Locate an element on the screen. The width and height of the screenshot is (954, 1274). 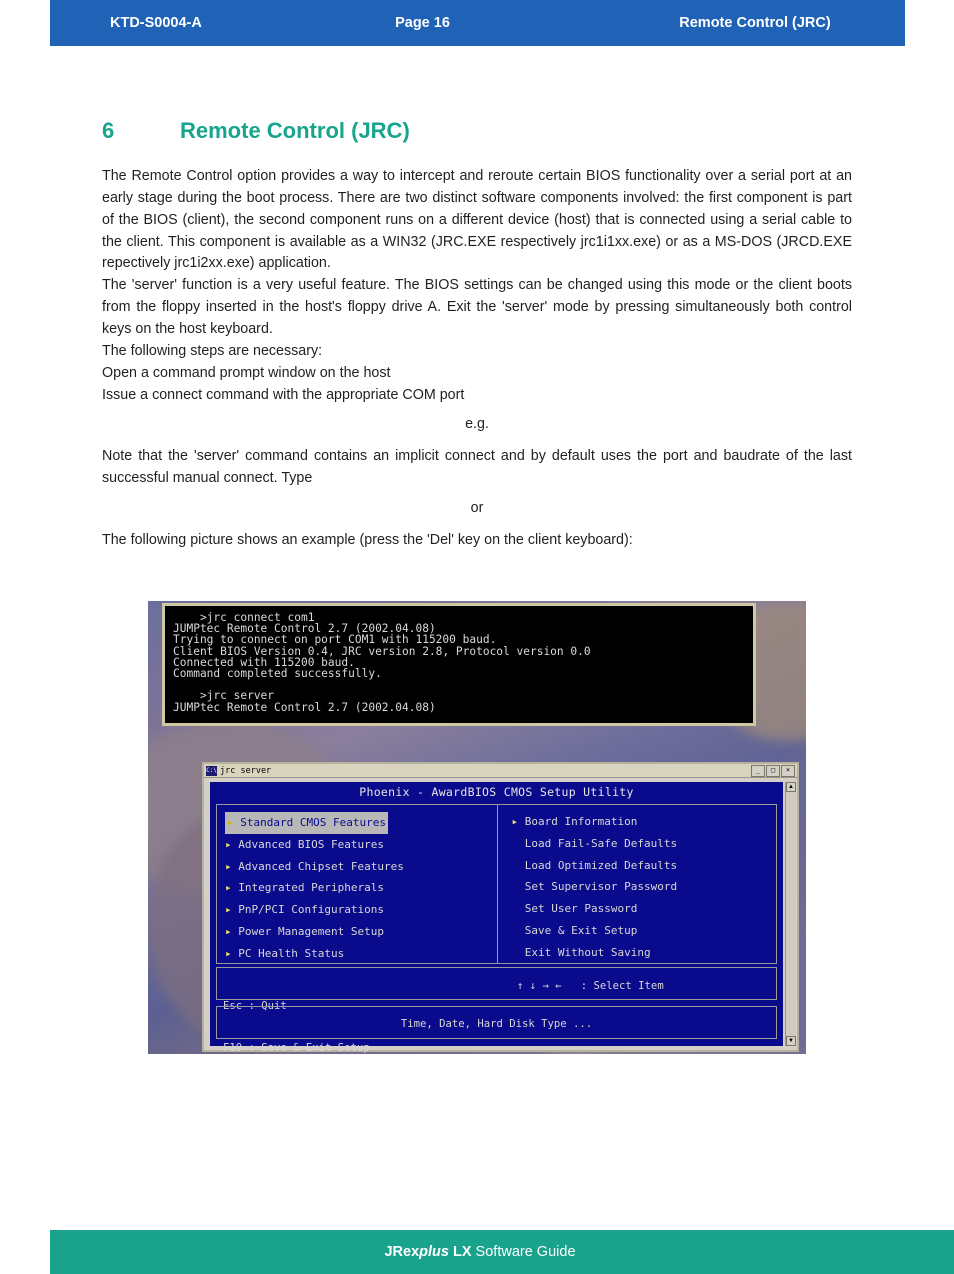
bios-menu-item-pnp-pci: ▸ PnP/PCI Configurations is located at coordinates (361, 910).